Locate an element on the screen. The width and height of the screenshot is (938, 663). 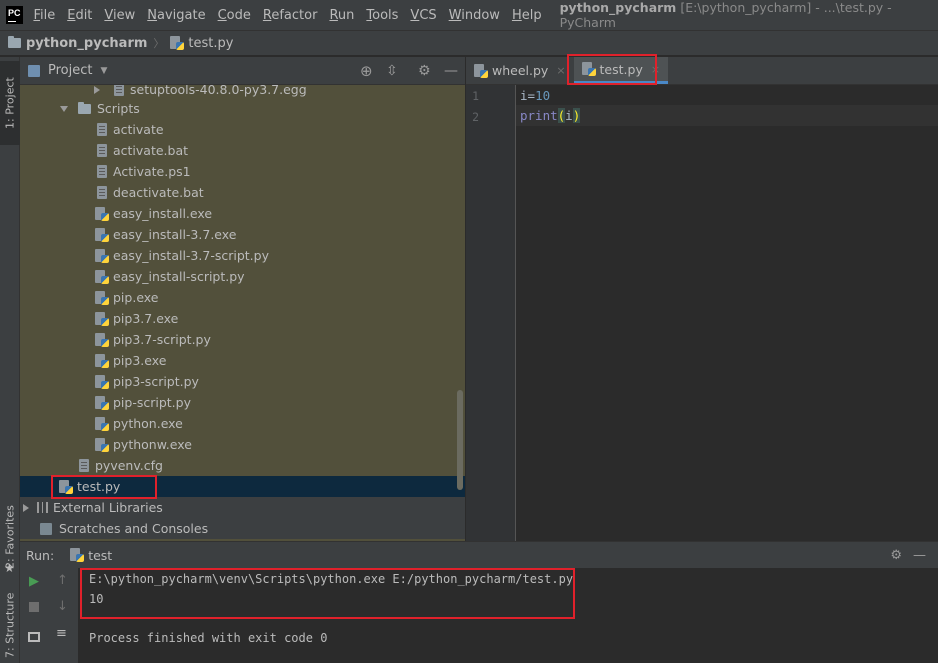
tree-item: pip.exe is located at coordinates (242, 297).